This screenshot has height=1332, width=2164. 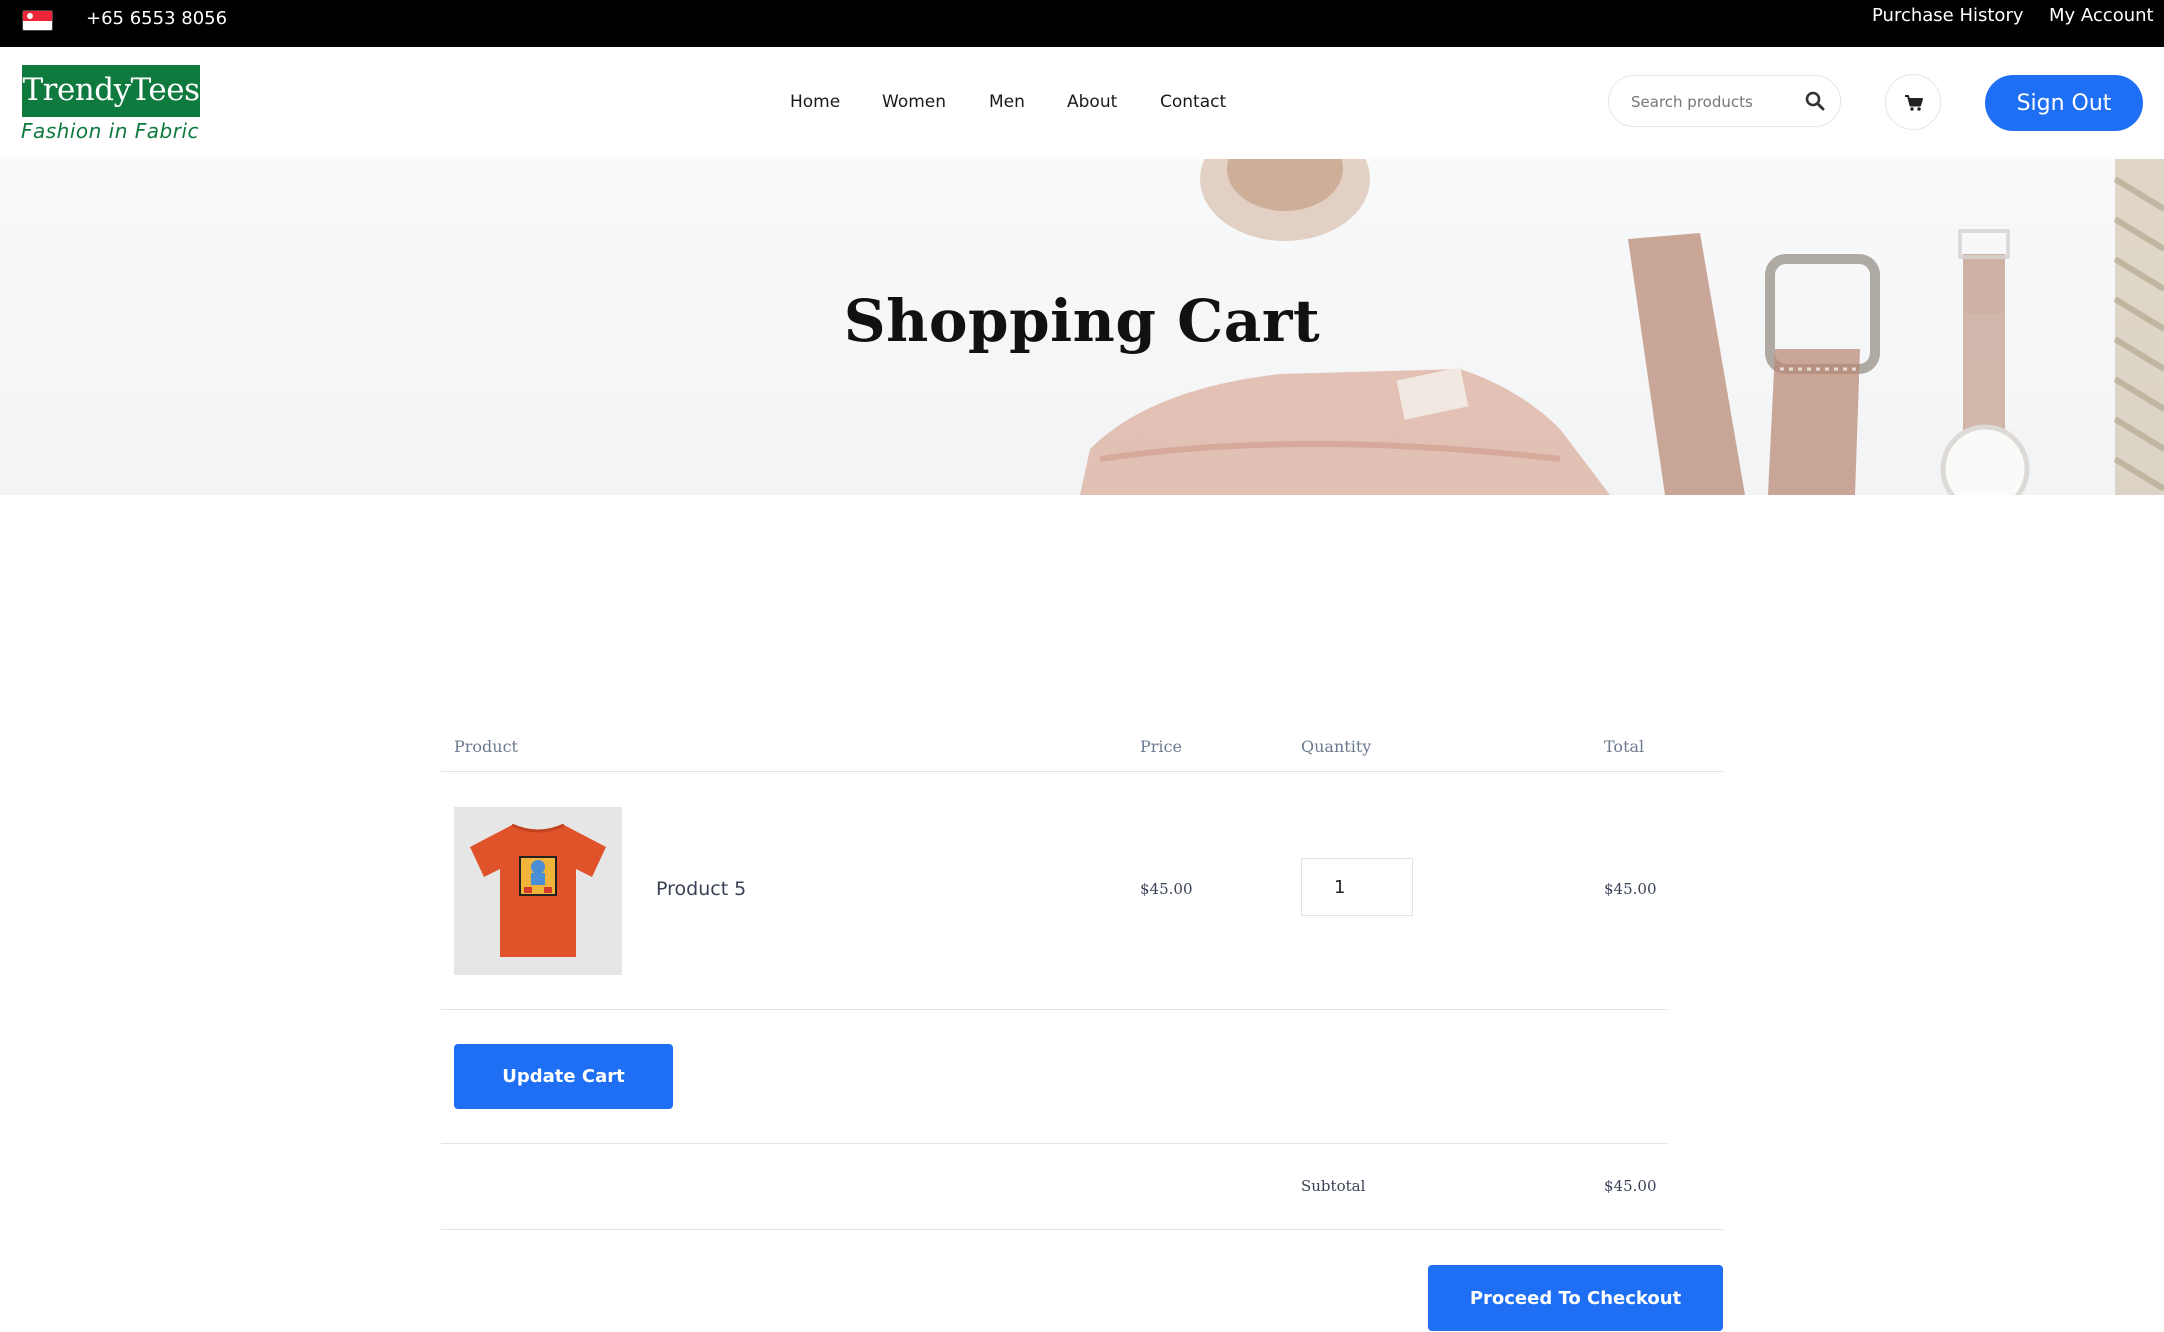 I want to click on search-box, so click(x=1724, y=101).